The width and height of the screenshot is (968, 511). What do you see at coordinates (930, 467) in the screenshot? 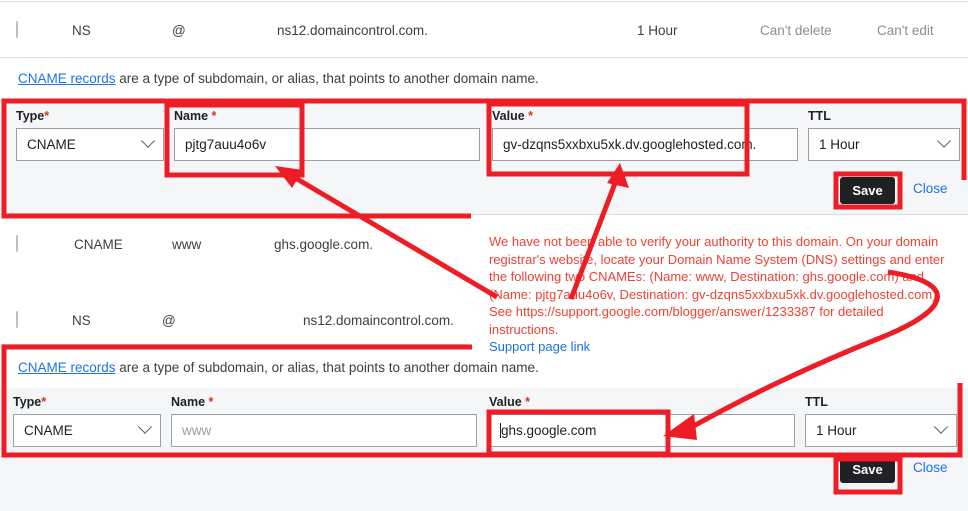
I see `close-button-bottom: Close` at bounding box center [930, 467].